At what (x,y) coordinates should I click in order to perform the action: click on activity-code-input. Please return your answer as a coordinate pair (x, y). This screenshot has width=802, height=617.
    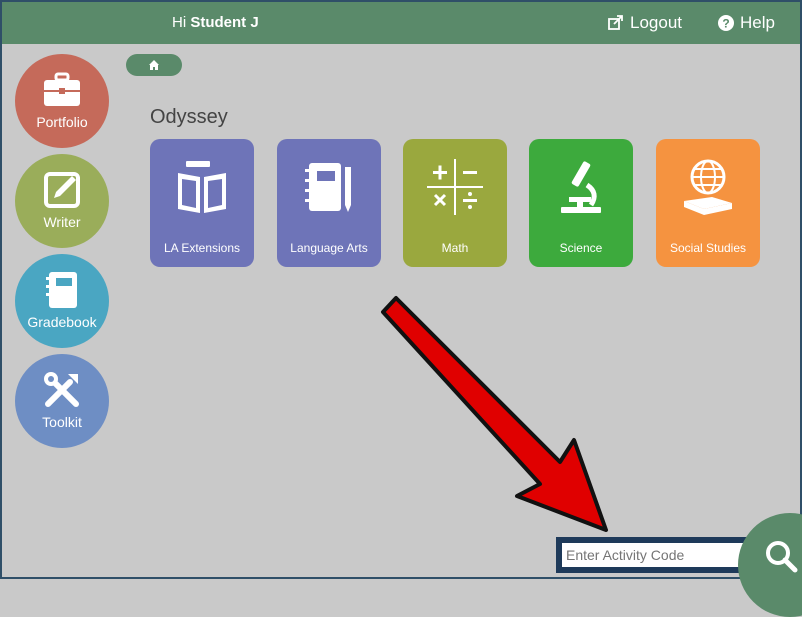
    Looking at the image, I should click on (654, 555).